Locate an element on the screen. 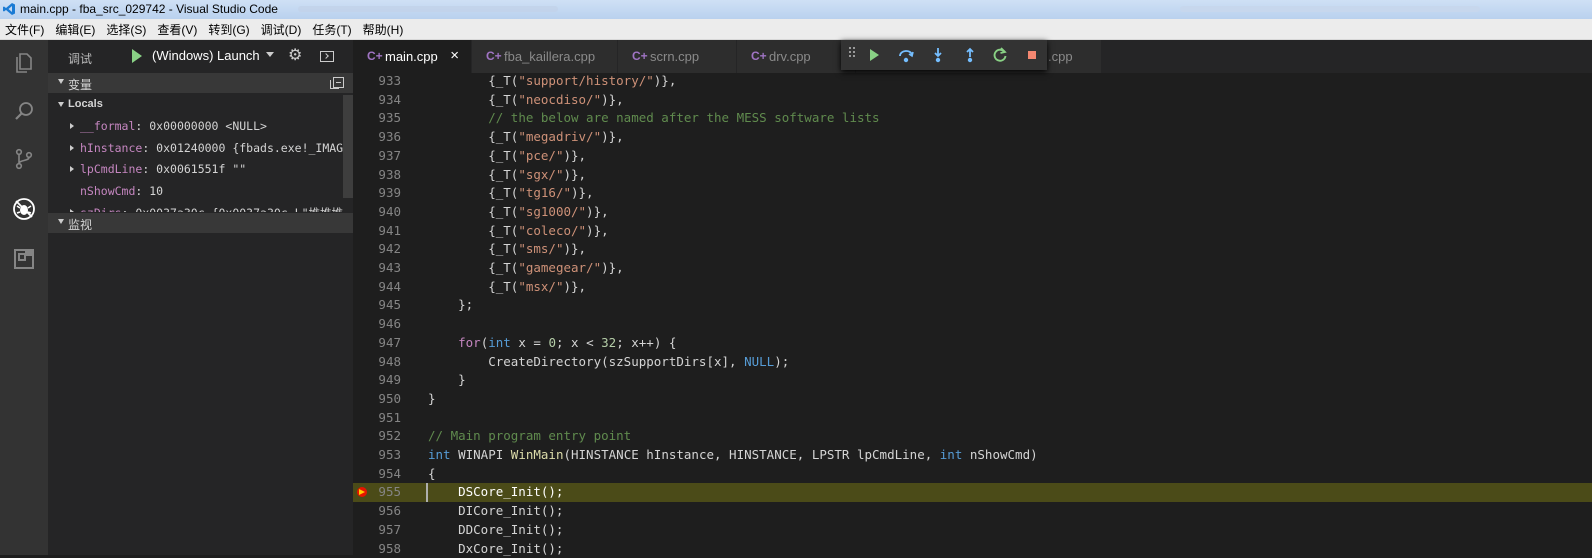 This screenshot has width=1592, height=558. menu-go: 转到(G) is located at coordinates (229, 29).